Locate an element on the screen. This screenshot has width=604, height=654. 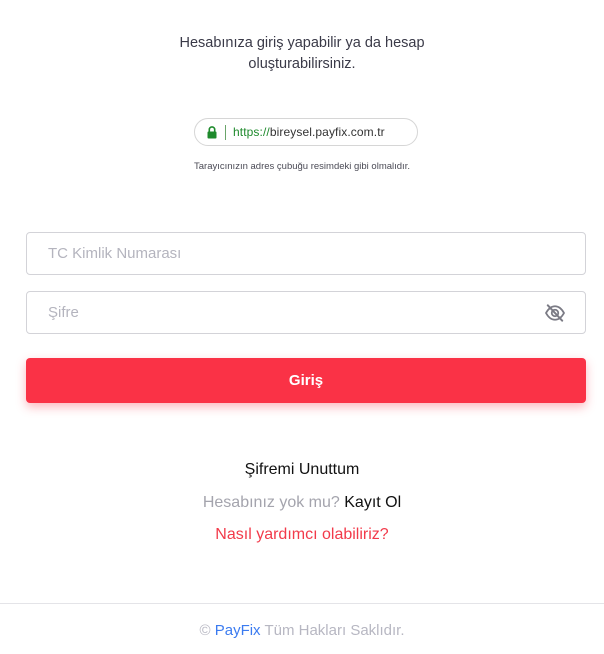
forgot-password-link: Şifremi Unuttum is located at coordinates (302, 470).